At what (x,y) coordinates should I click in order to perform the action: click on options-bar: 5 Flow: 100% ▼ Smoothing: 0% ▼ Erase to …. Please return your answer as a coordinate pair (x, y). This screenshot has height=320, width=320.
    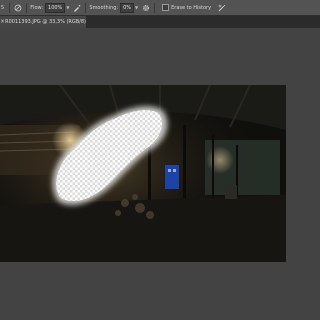
    Looking at the image, I should click on (160, 8).